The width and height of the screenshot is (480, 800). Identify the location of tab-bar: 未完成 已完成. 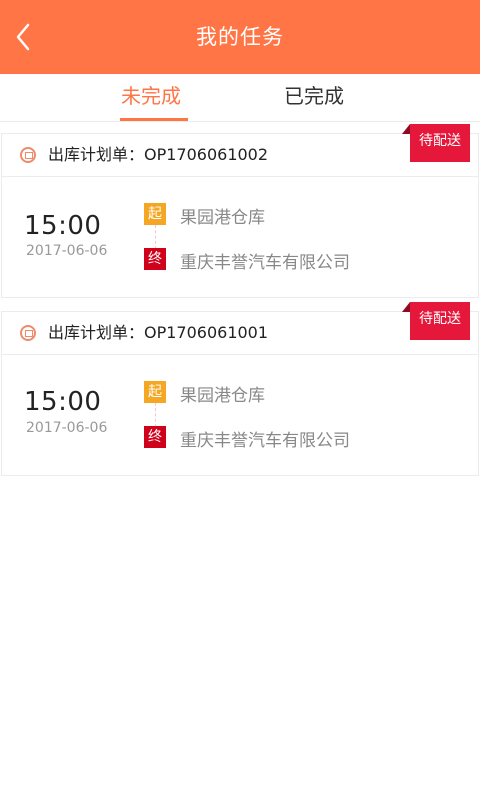
(240, 98).